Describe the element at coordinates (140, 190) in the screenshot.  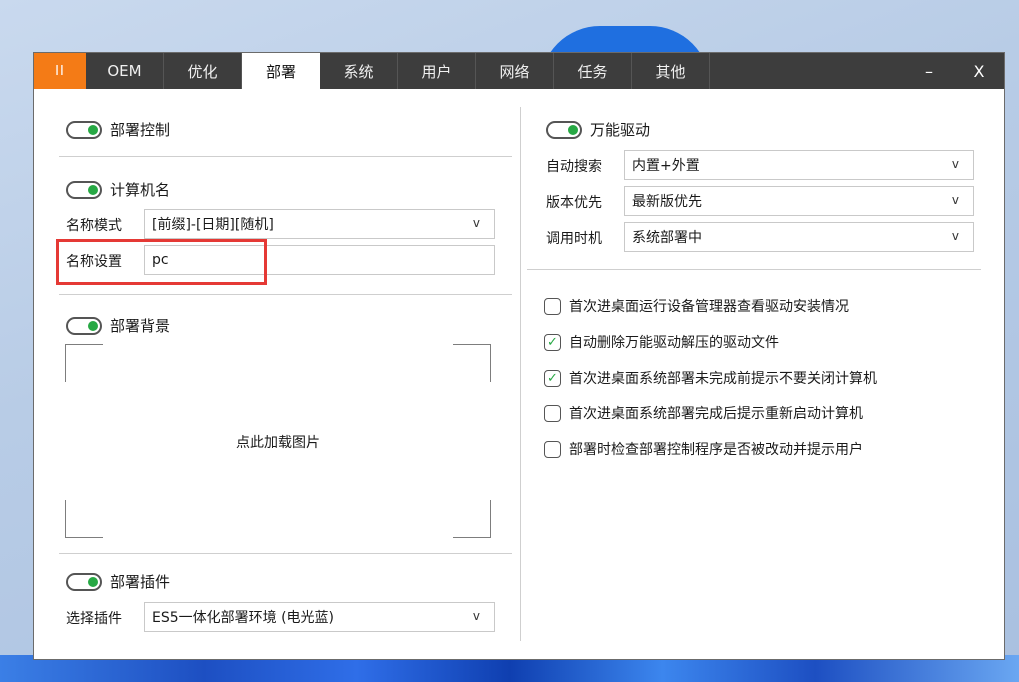
I see `computer-name-label: 计算机名` at that location.